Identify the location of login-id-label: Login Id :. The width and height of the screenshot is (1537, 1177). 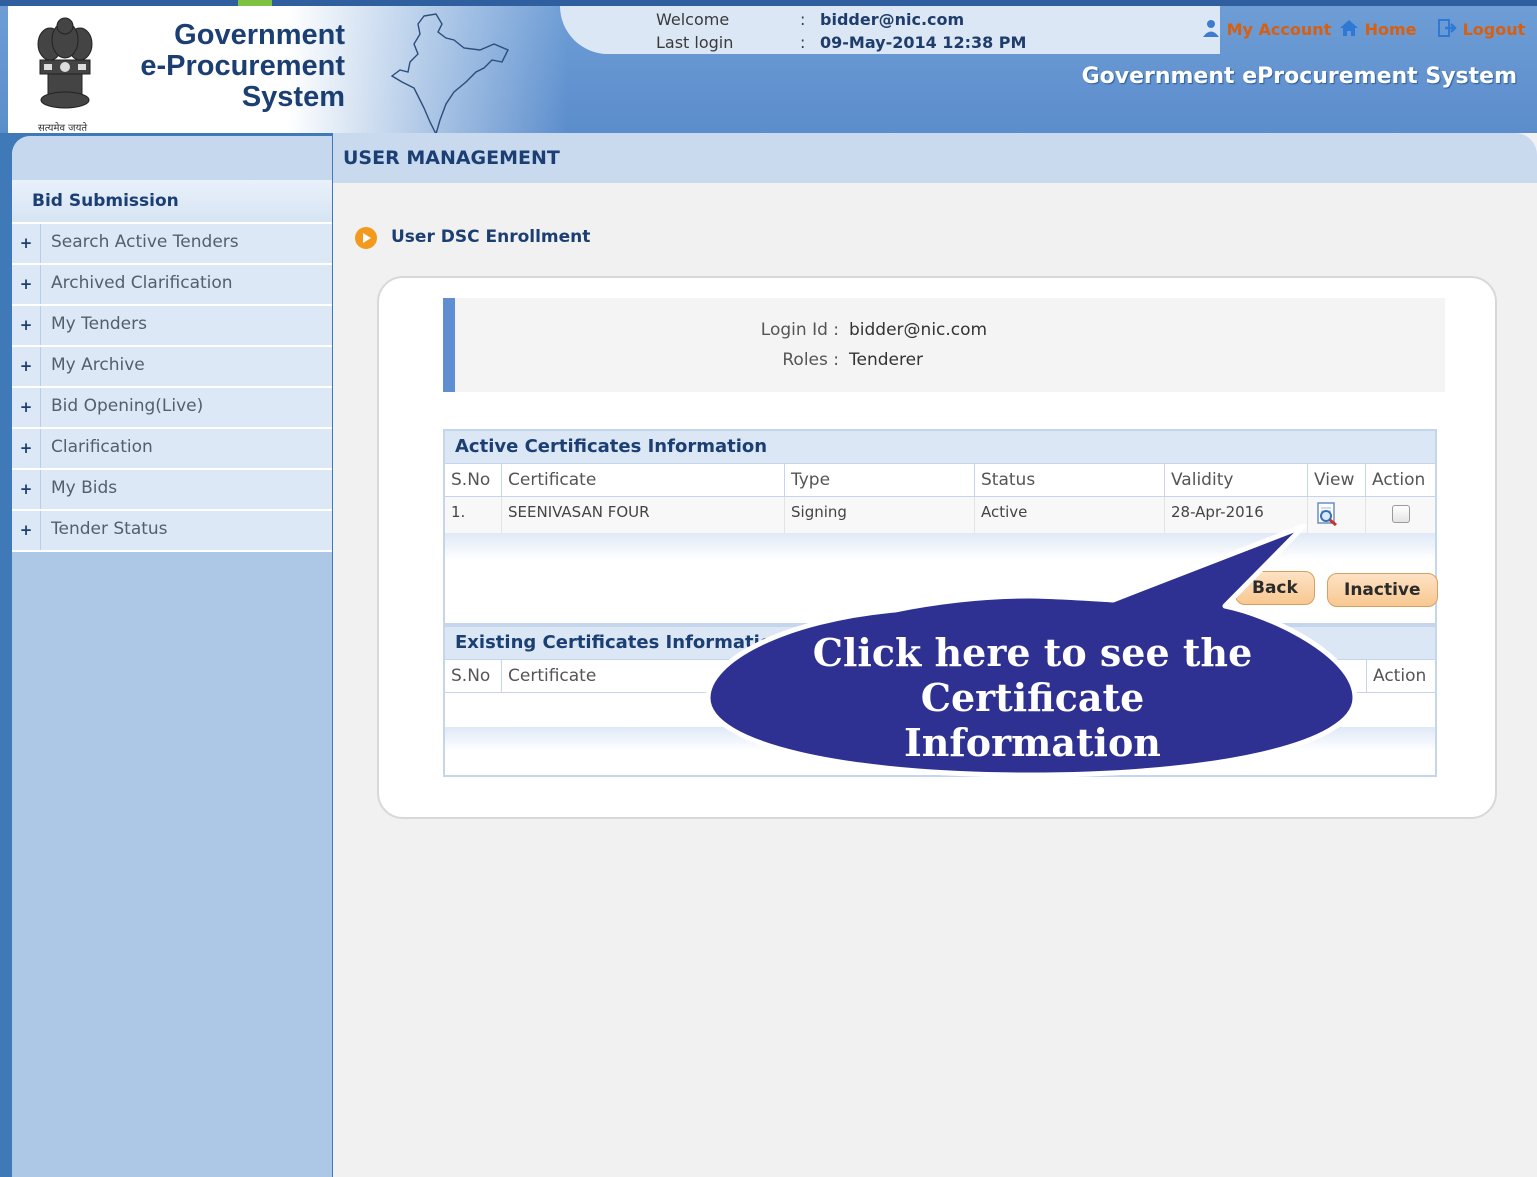
(799, 330).